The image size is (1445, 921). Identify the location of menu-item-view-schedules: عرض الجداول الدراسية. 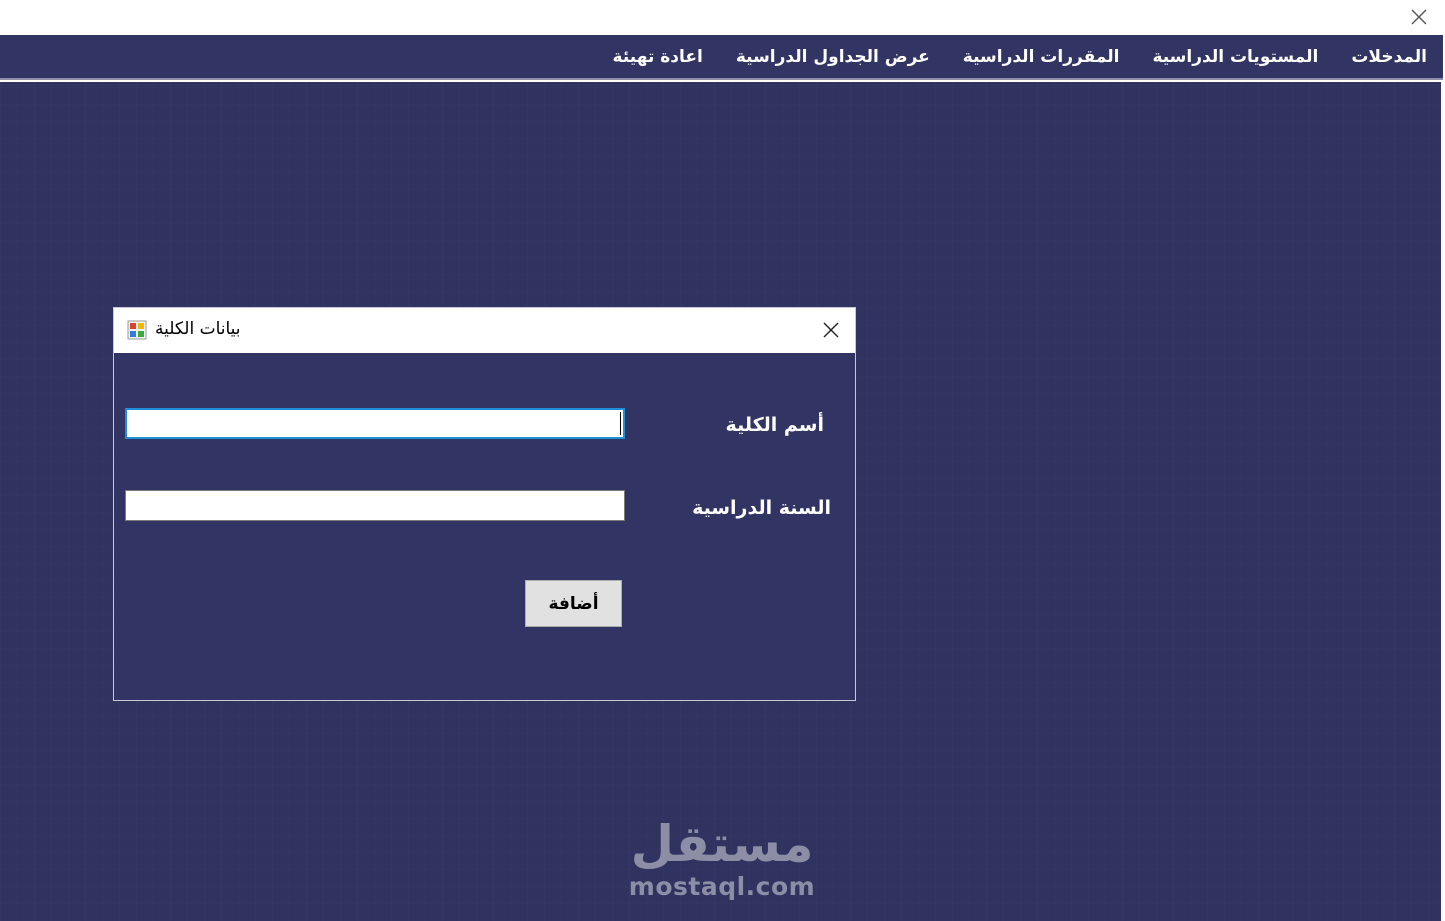
(833, 57).